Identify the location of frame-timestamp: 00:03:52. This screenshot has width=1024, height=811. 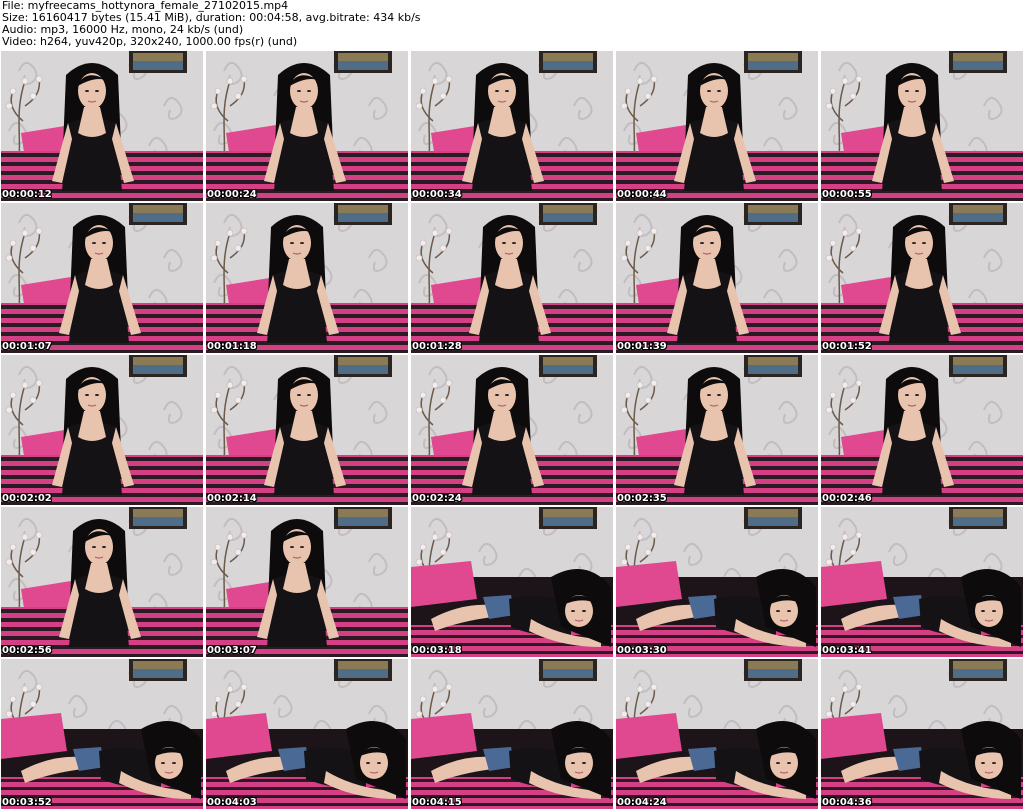
(27, 802).